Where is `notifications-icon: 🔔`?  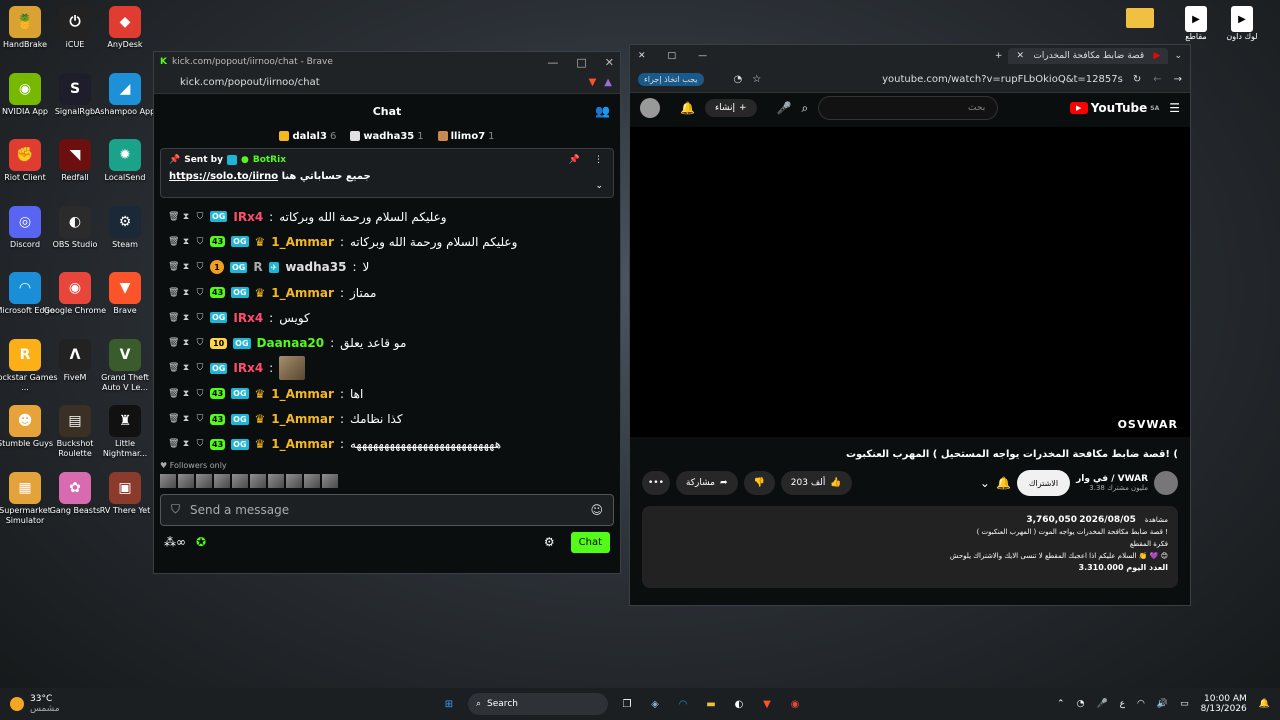
notifications-icon: 🔔 is located at coordinates (687, 108).